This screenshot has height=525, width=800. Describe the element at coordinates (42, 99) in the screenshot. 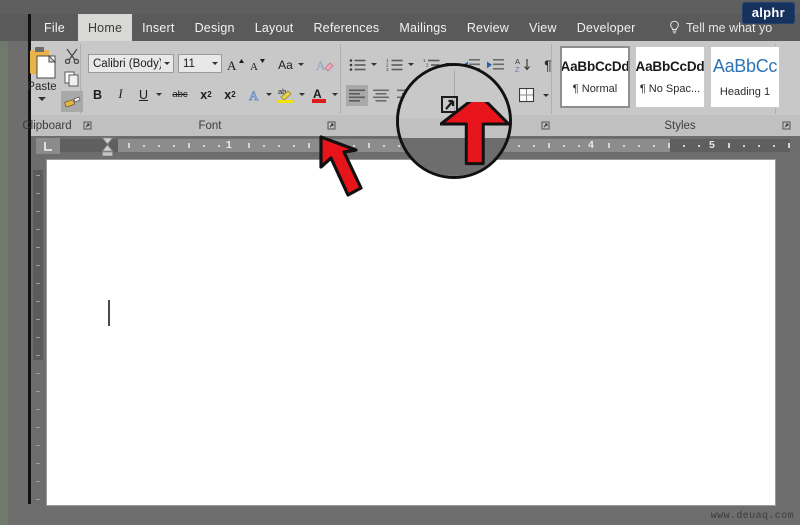

I see `paste-dropdown-caret` at that location.